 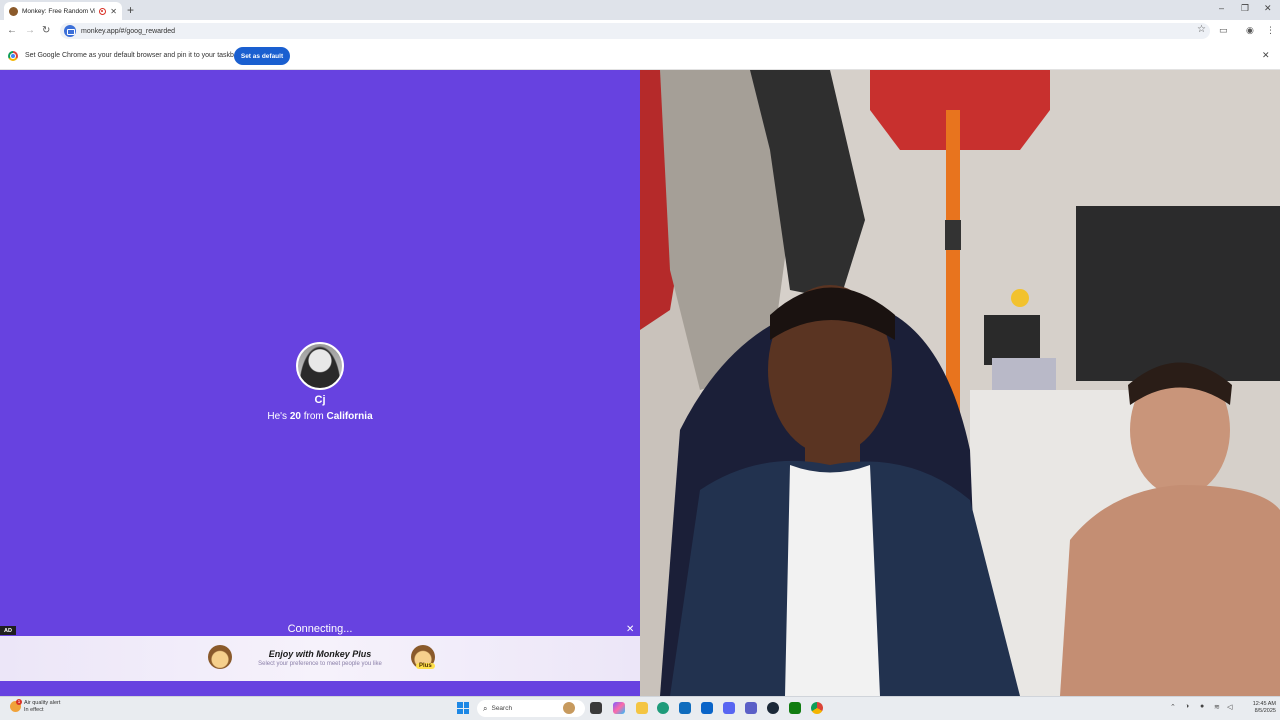 What do you see at coordinates (12, 31) in the screenshot?
I see `back-button: ←` at bounding box center [12, 31].